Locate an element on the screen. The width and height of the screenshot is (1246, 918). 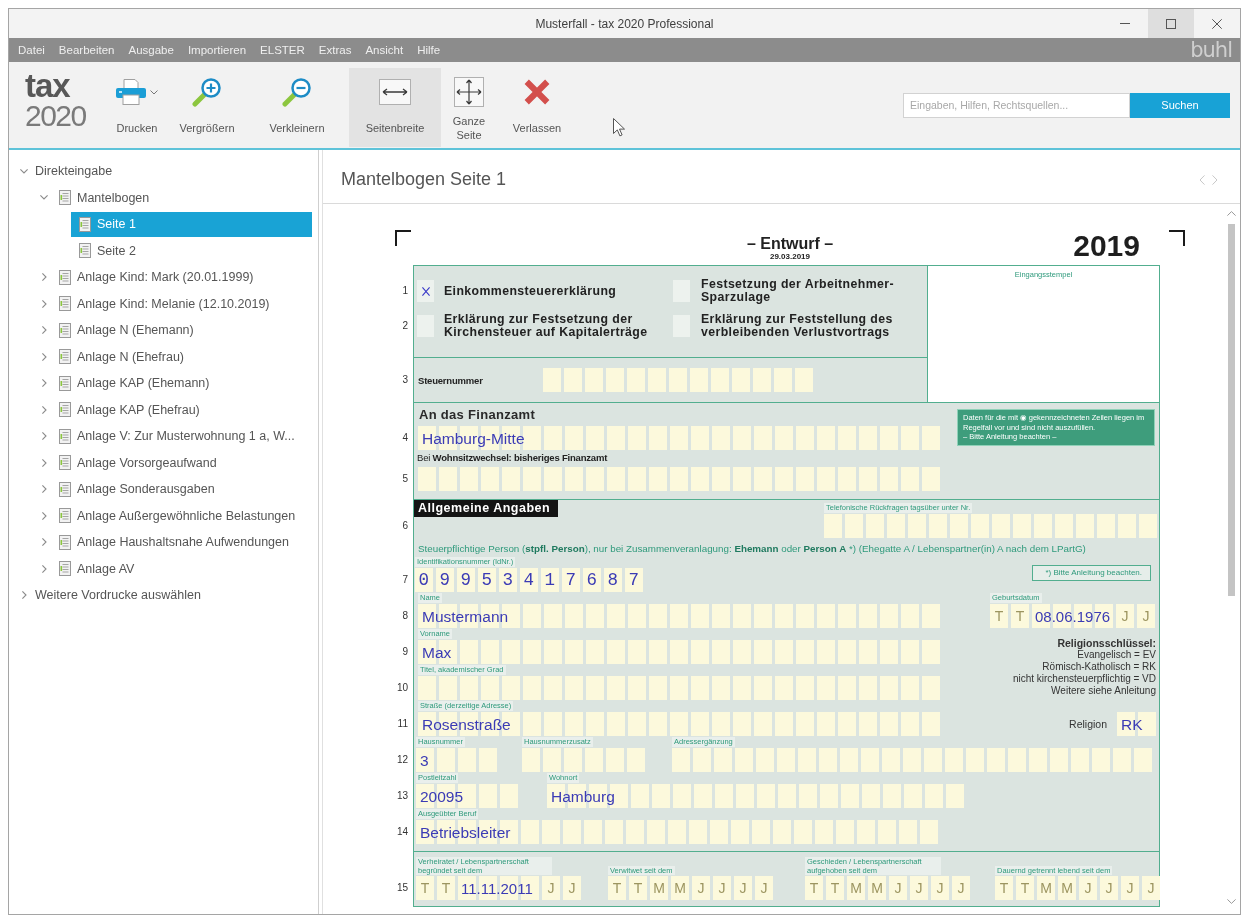
print-button: Drucken is located at coordinates (137, 107).